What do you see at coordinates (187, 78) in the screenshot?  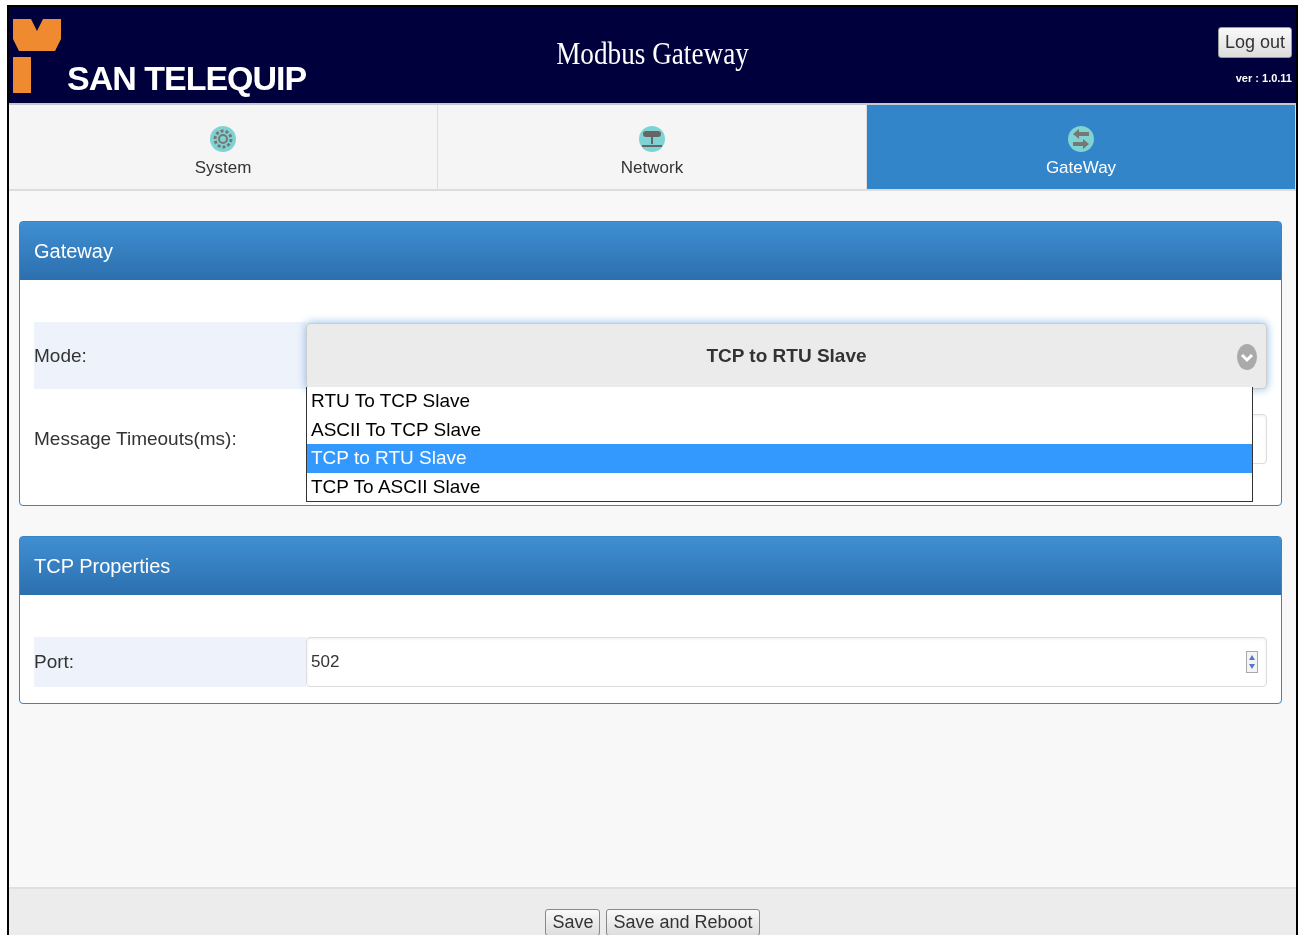 I see `logo-text: SAN TELEQUIP` at bounding box center [187, 78].